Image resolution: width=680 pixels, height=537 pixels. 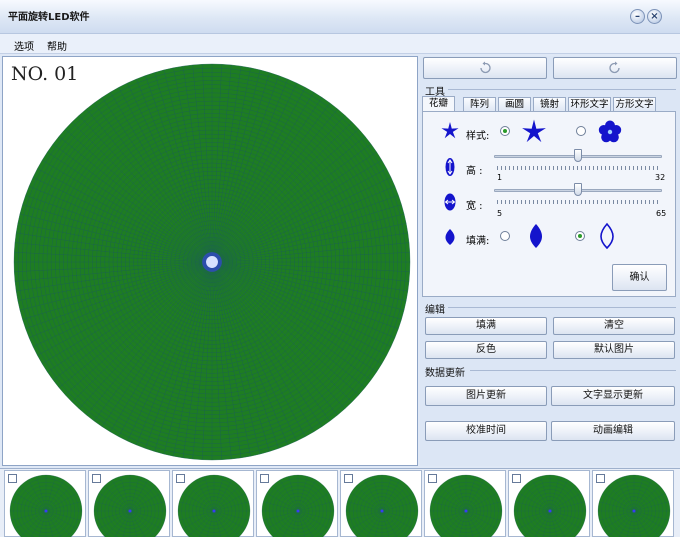 I want to click on default-image-button: 默认图片, so click(x=614, y=350).